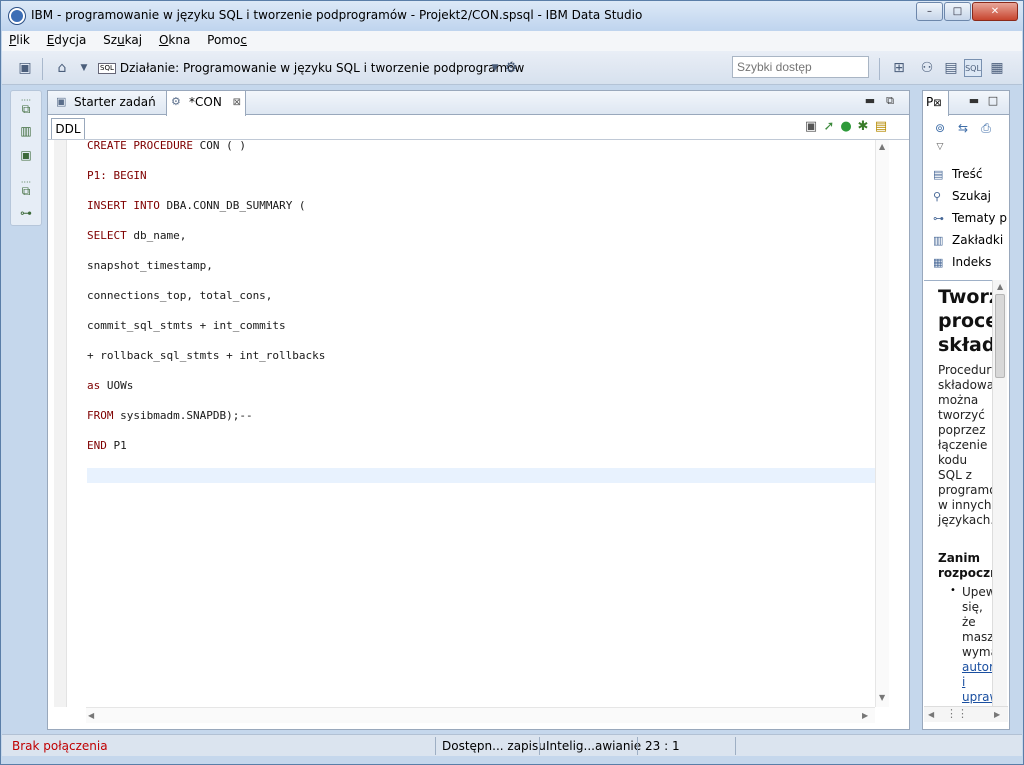 The image size is (1024, 765). Describe the element at coordinates (938, 262) in the screenshot. I see `index-icon: ▦` at that location.